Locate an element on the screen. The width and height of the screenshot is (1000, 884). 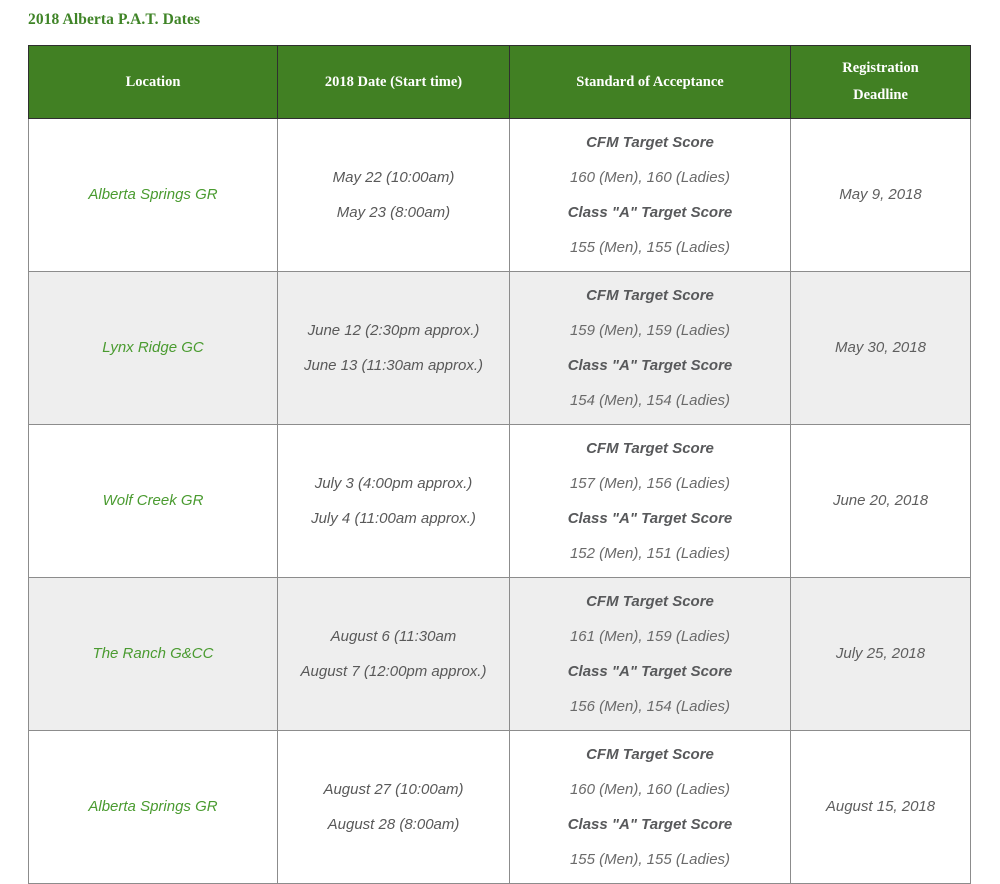
date-line-1: May 22 (10:00am) is located at coordinates (393, 177).